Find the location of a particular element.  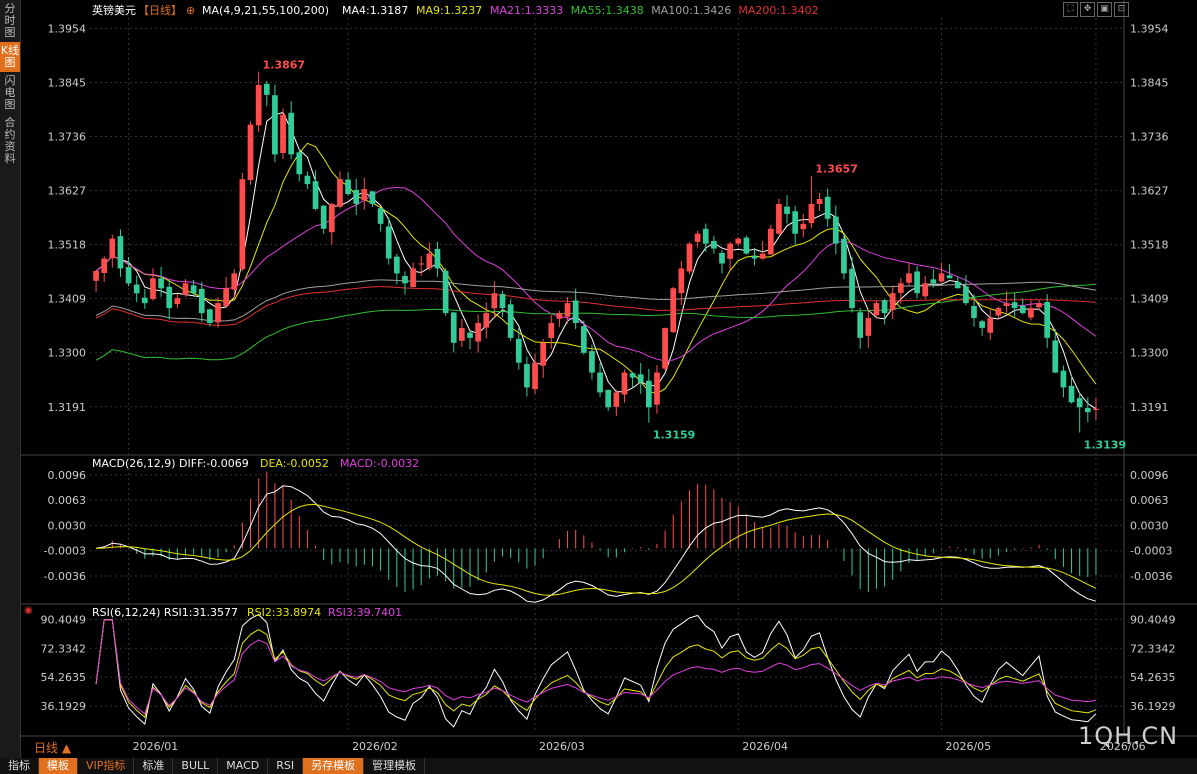

bottom-tab-1: 模板 is located at coordinates (58, 766).